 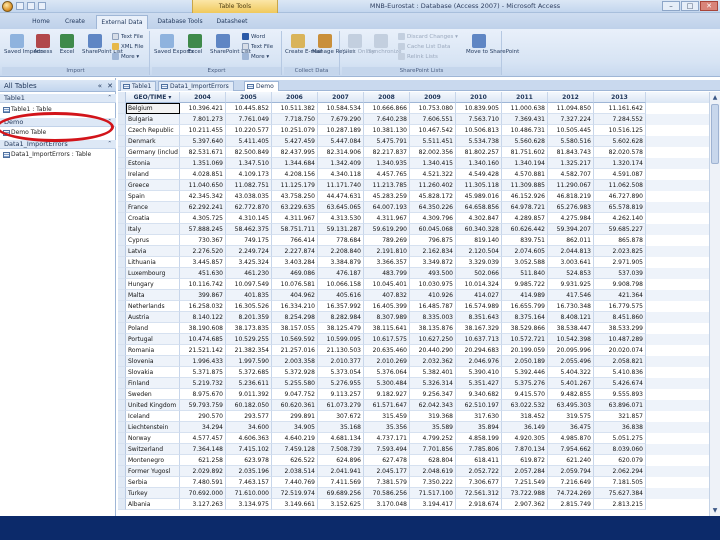 I want to click on country-cell: Belgium, so click(x=153, y=108).